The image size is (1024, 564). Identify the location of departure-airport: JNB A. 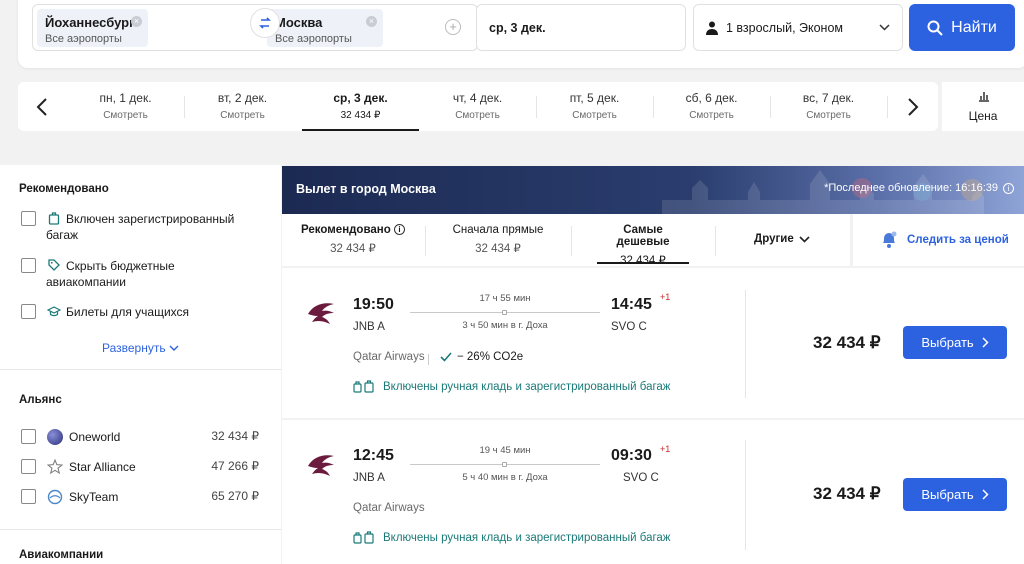
(369, 478).